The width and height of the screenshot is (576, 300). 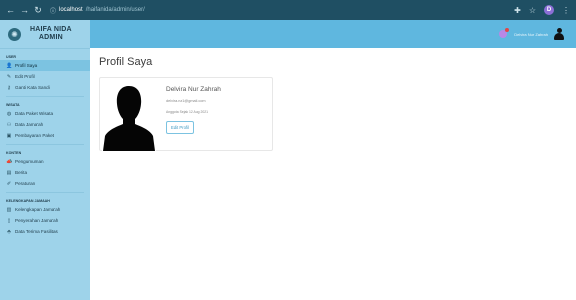 I want to click on forward-icon: →, so click(x=24, y=10).